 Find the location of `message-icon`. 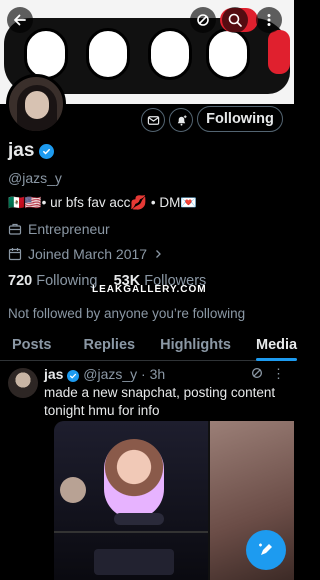

message-icon is located at coordinates (153, 120).